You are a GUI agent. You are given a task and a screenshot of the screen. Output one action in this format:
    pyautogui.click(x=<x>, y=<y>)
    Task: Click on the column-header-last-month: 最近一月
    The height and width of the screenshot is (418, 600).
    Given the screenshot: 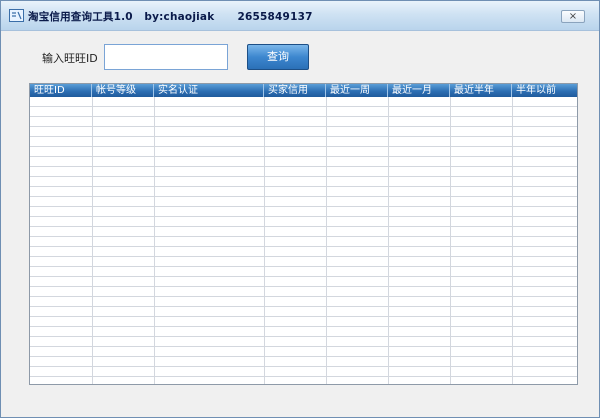 What is the action you would take?
    pyautogui.click(x=419, y=90)
    